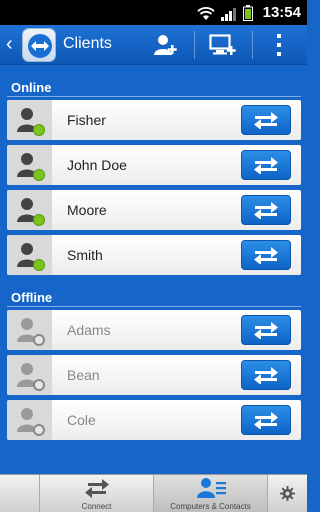  What do you see at coordinates (9, 44) in the screenshot?
I see `back-icon: ‹` at bounding box center [9, 44].